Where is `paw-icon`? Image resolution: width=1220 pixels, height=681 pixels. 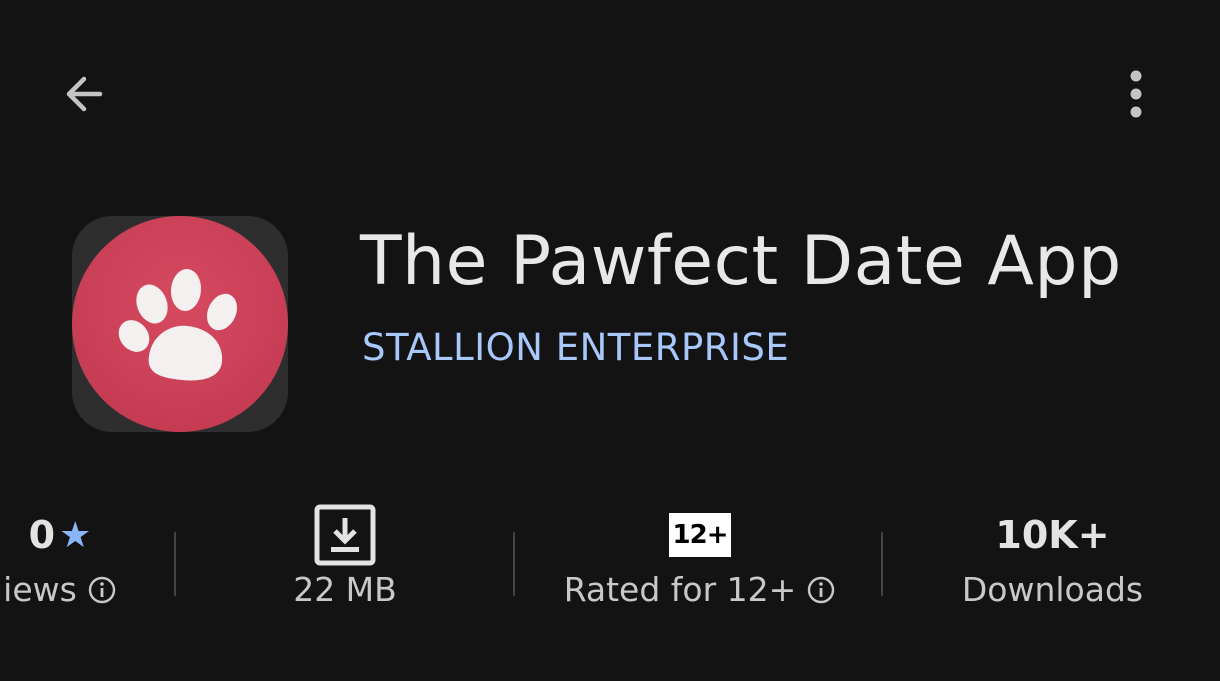
paw-icon is located at coordinates (180, 324).